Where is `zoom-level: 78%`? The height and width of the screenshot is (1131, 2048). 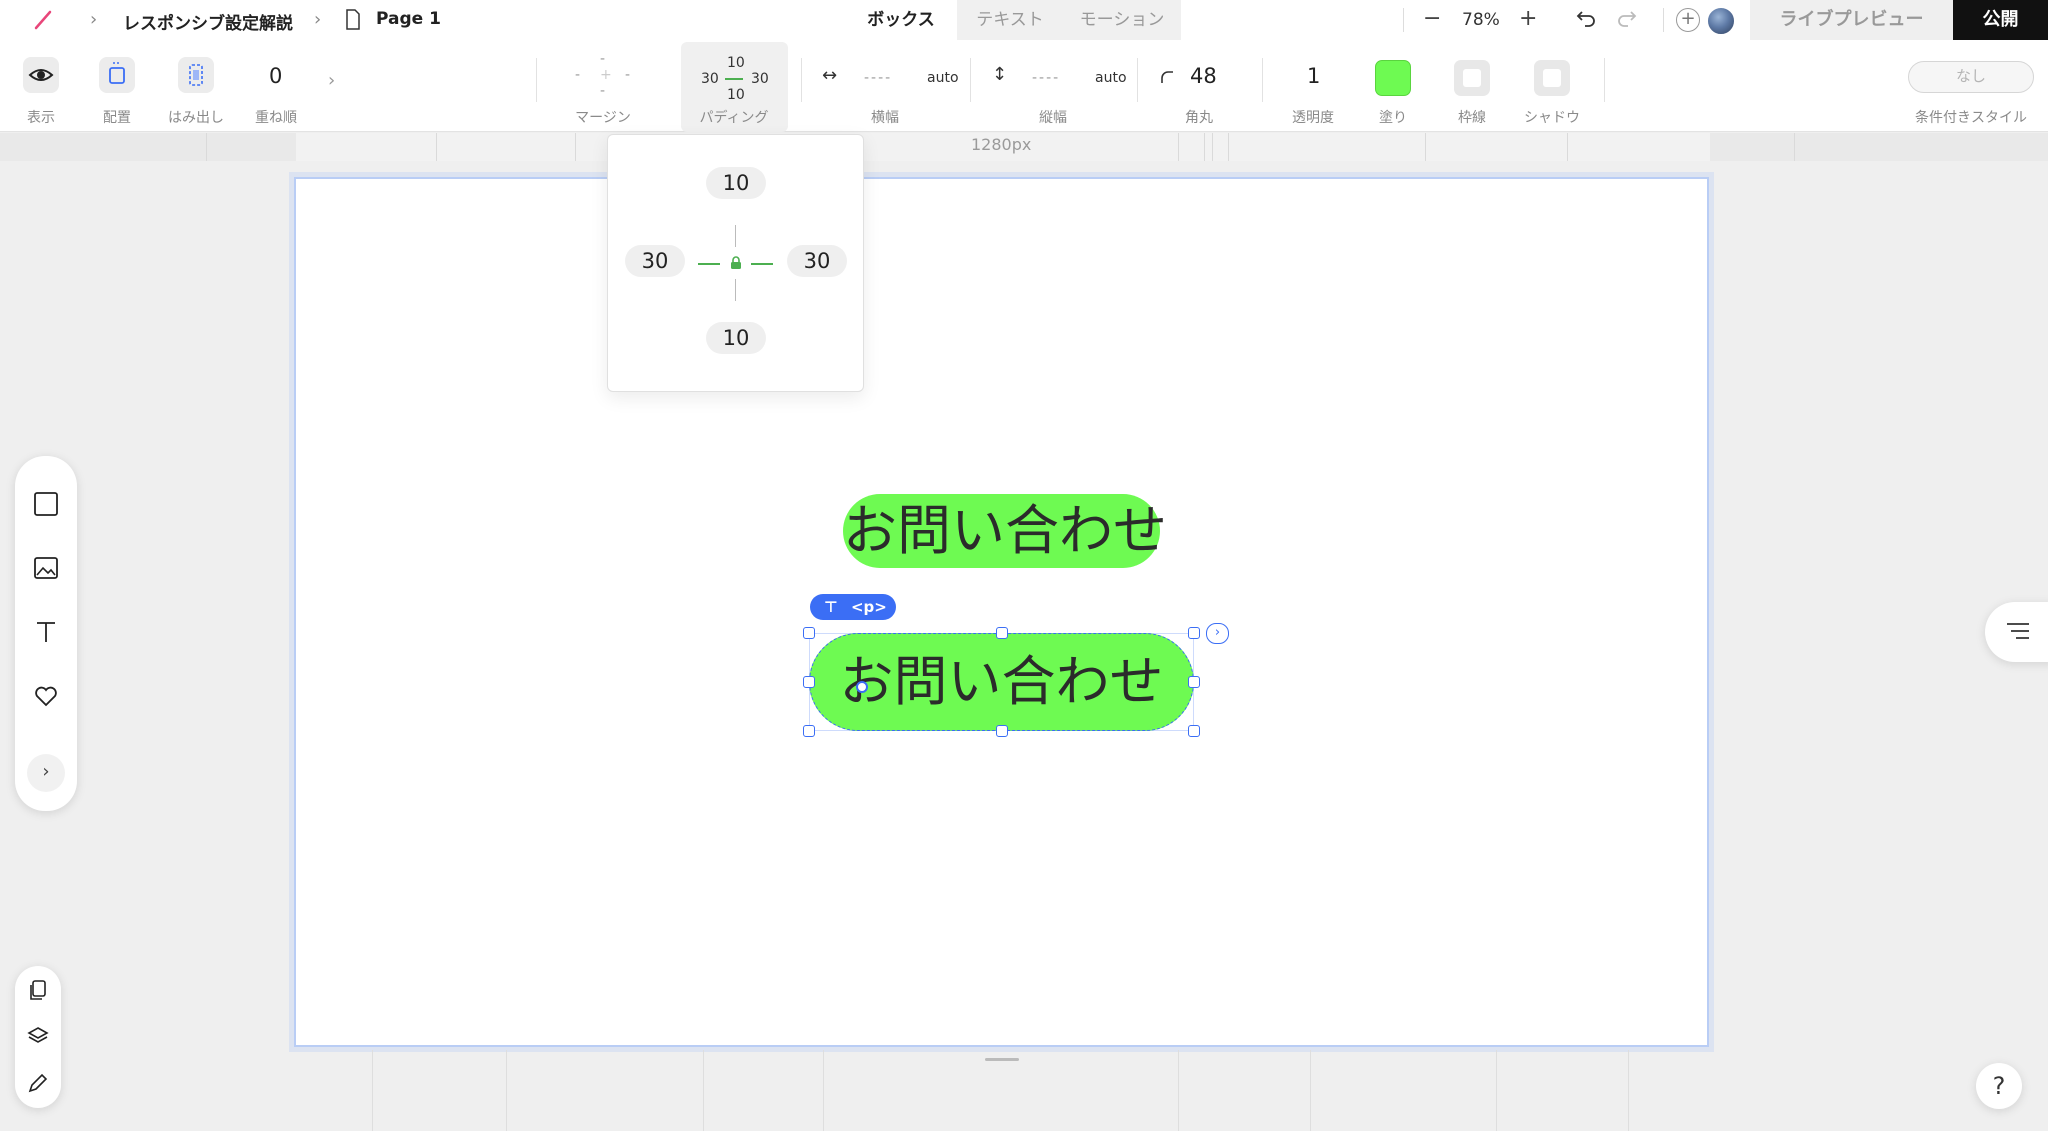 zoom-level: 78% is located at coordinates (1481, 20).